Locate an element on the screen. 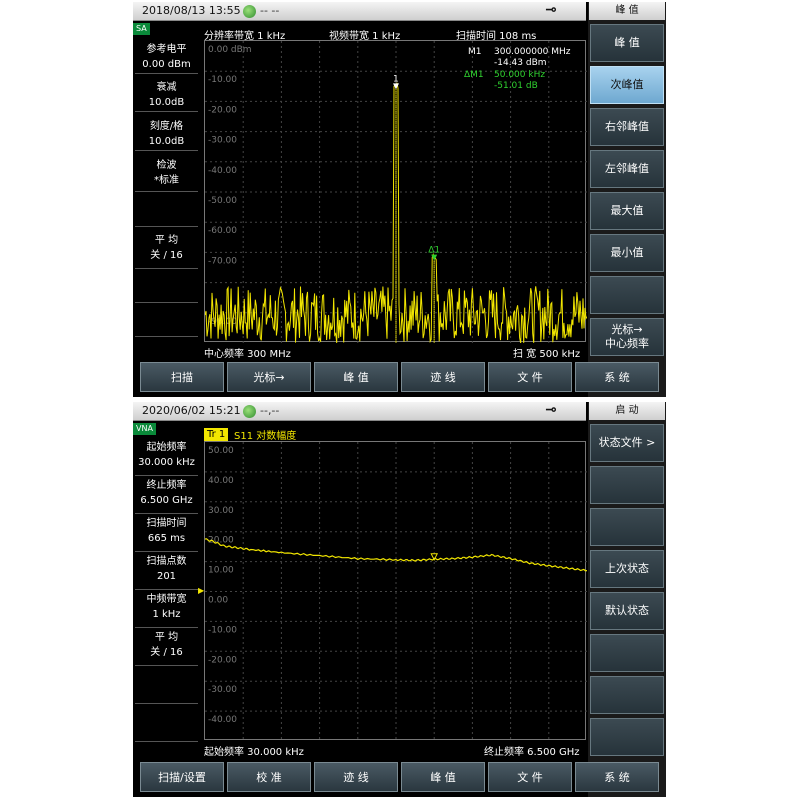  bottom-key-2: 光标→ is located at coordinates (269, 377).